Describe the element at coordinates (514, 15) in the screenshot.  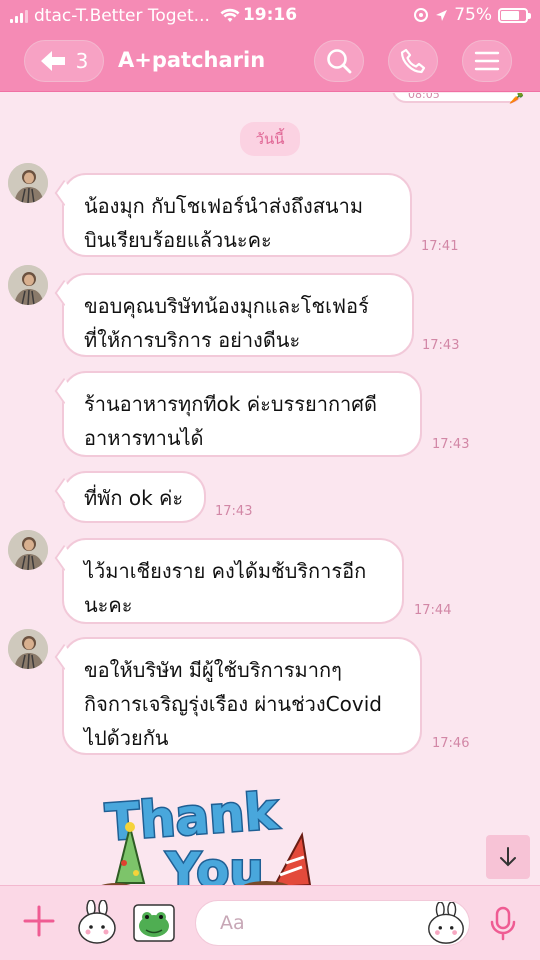
I see `battery-icon` at that location.